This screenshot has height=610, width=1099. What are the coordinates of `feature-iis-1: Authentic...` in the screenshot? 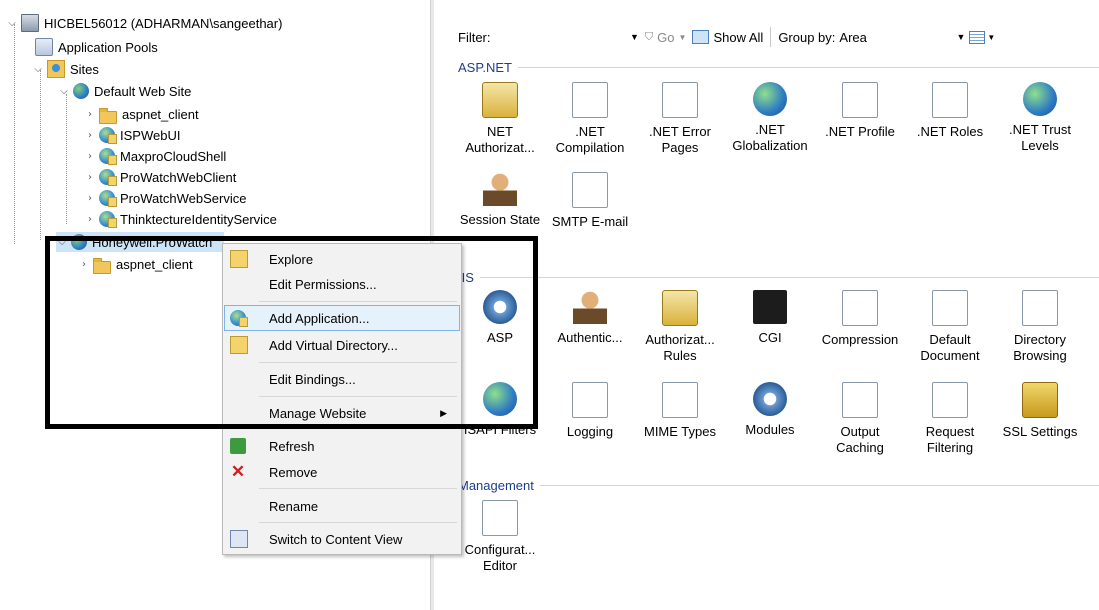 It's located at (590, 318).